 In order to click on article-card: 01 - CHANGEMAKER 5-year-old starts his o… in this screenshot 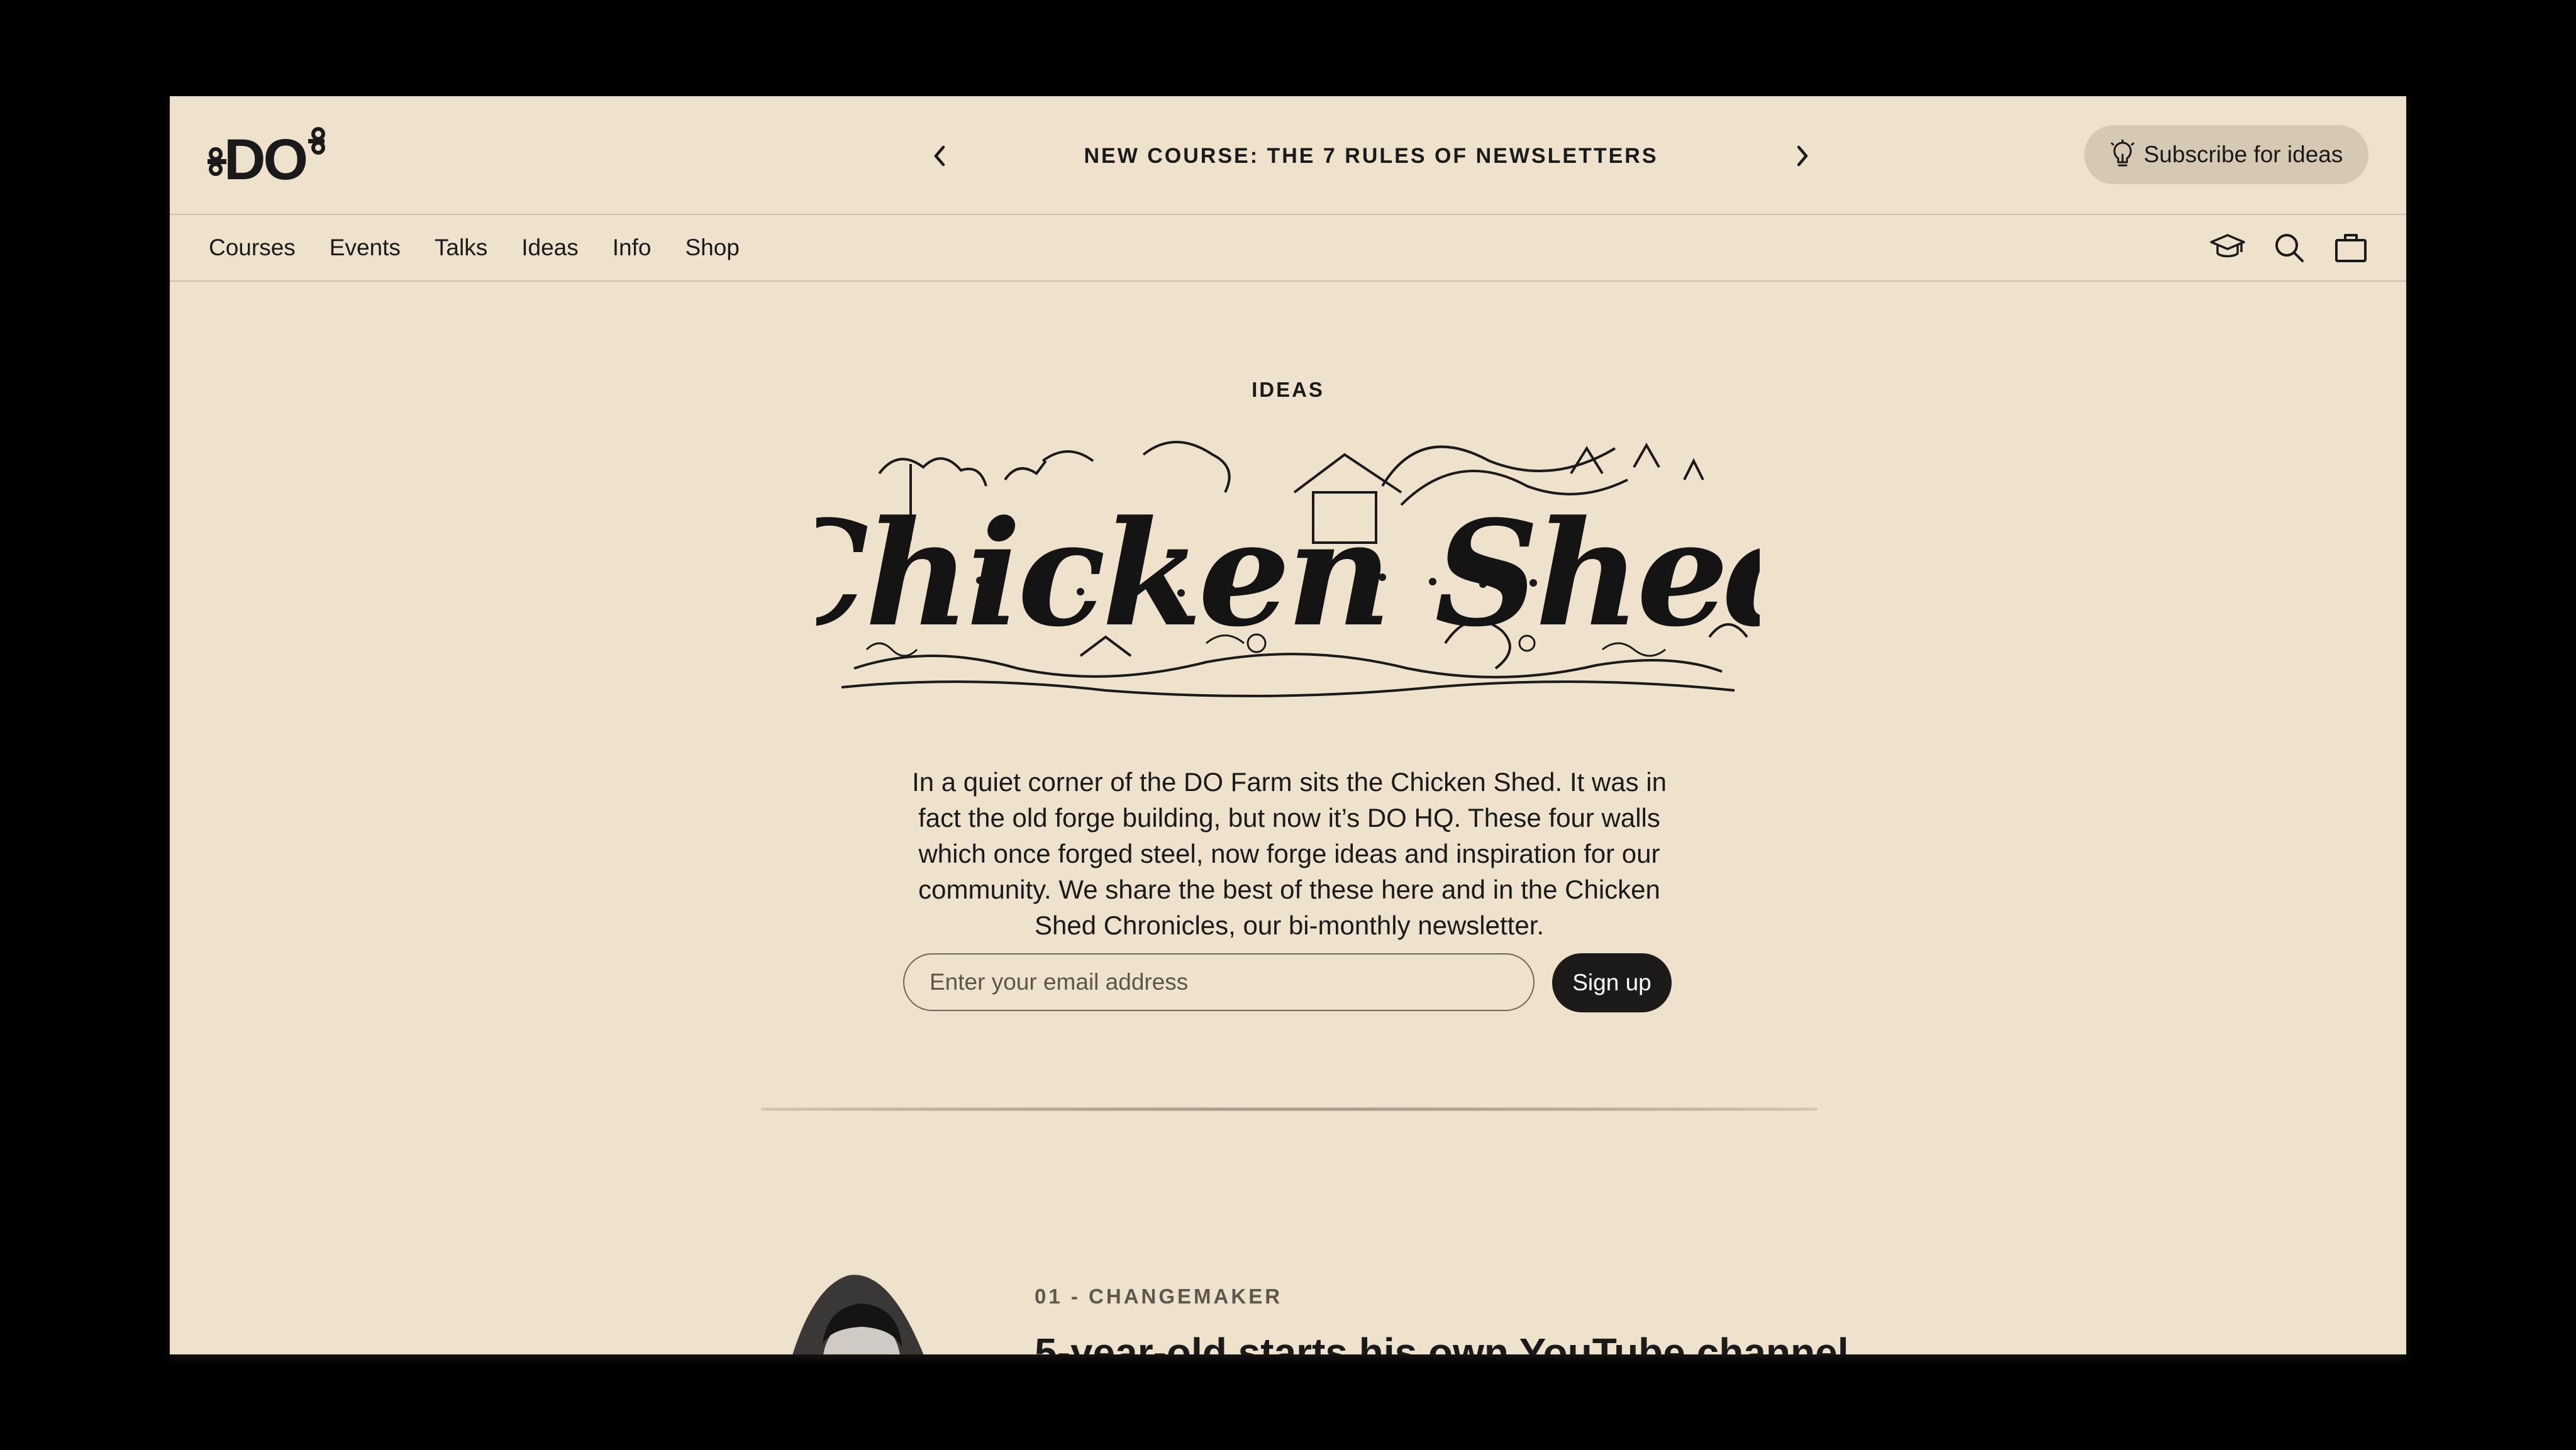, I will do `click(1288, 1259)`.